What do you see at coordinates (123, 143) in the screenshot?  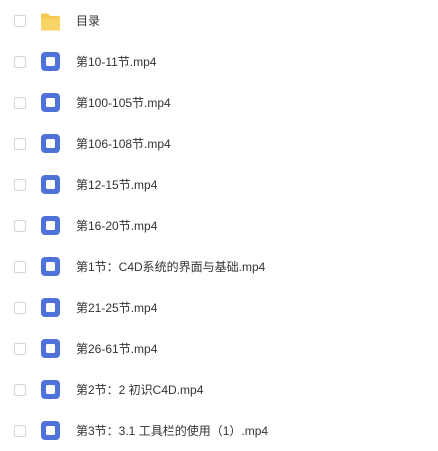 I see `file-name: 第106-108节.mp4` at bounding box center [123, 143].